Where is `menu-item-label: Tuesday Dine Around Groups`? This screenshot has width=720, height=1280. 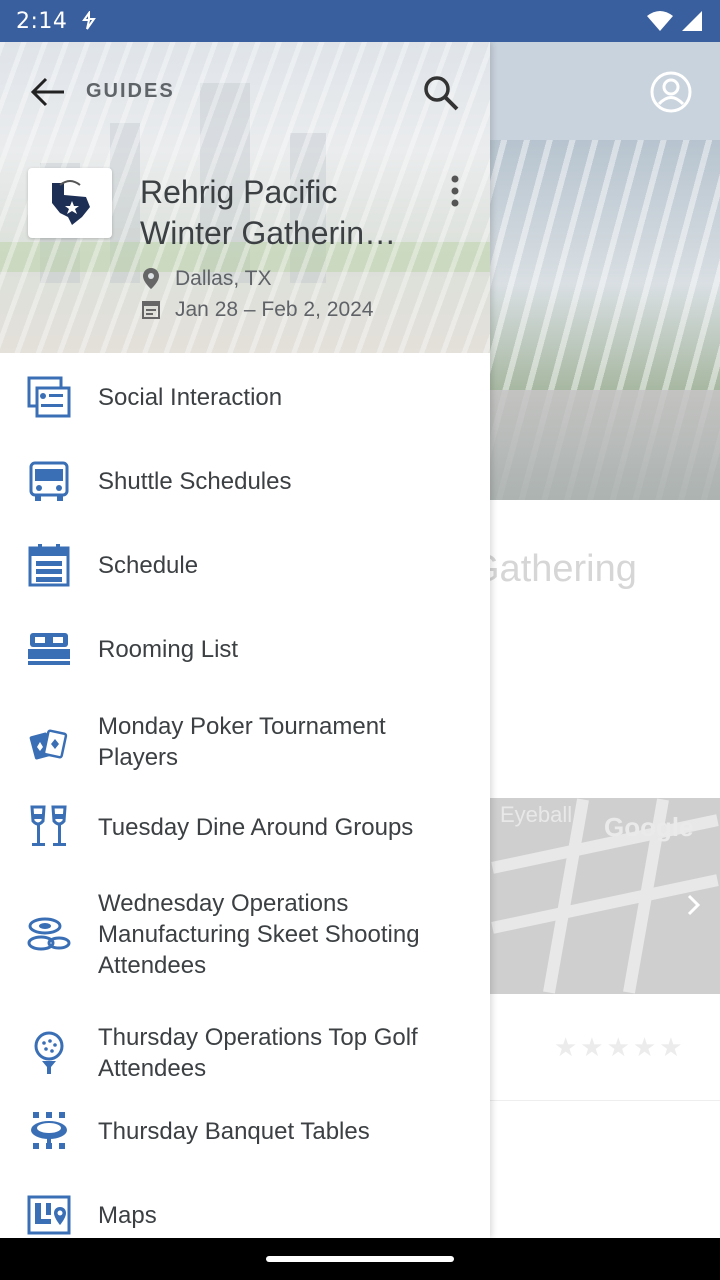 menu-item-label: Tuesday Dine Around Groups is located at coordinates (256, 827).